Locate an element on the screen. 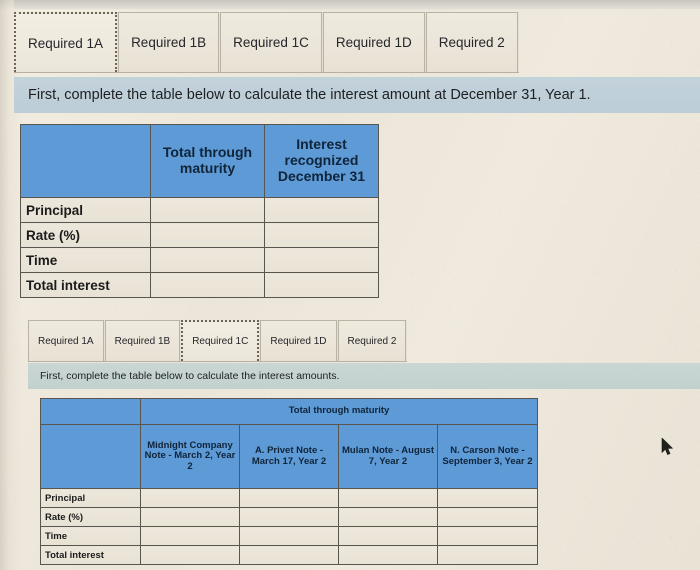 The width and height of the screenshot is (700, 570). tab-required-1a-secondary: Required 1A is located at coordinates (66, 340).